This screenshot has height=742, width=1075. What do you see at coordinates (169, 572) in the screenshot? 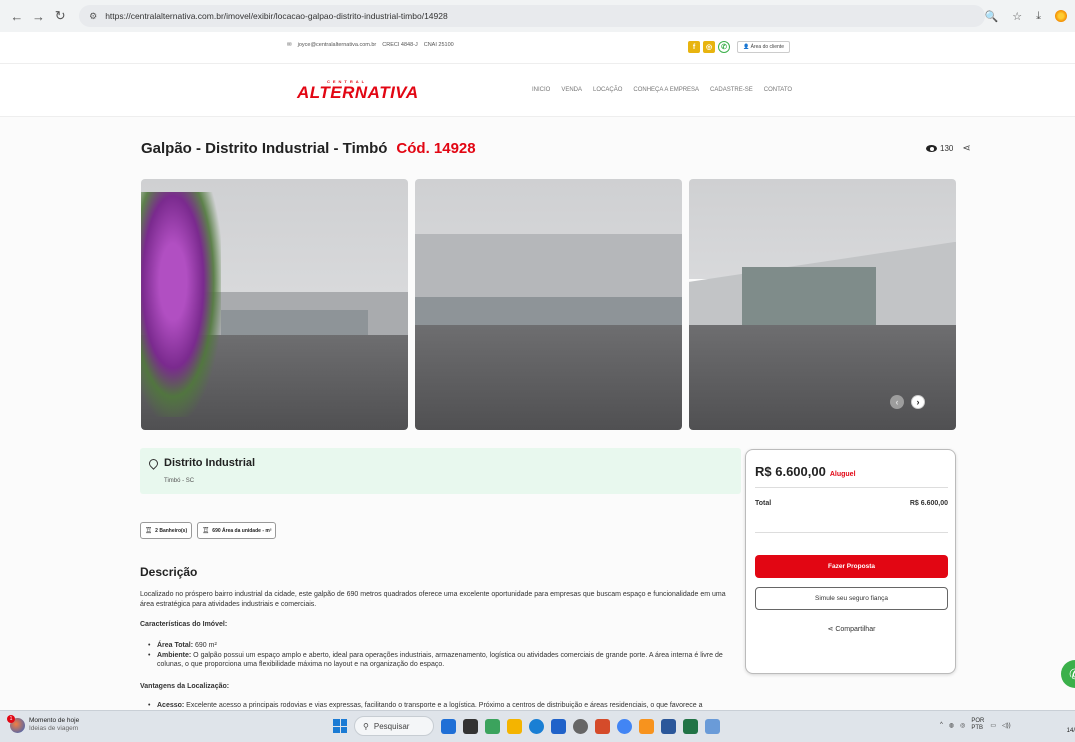
I see `description-heading: Descrição` at bounding box center [169, 572].